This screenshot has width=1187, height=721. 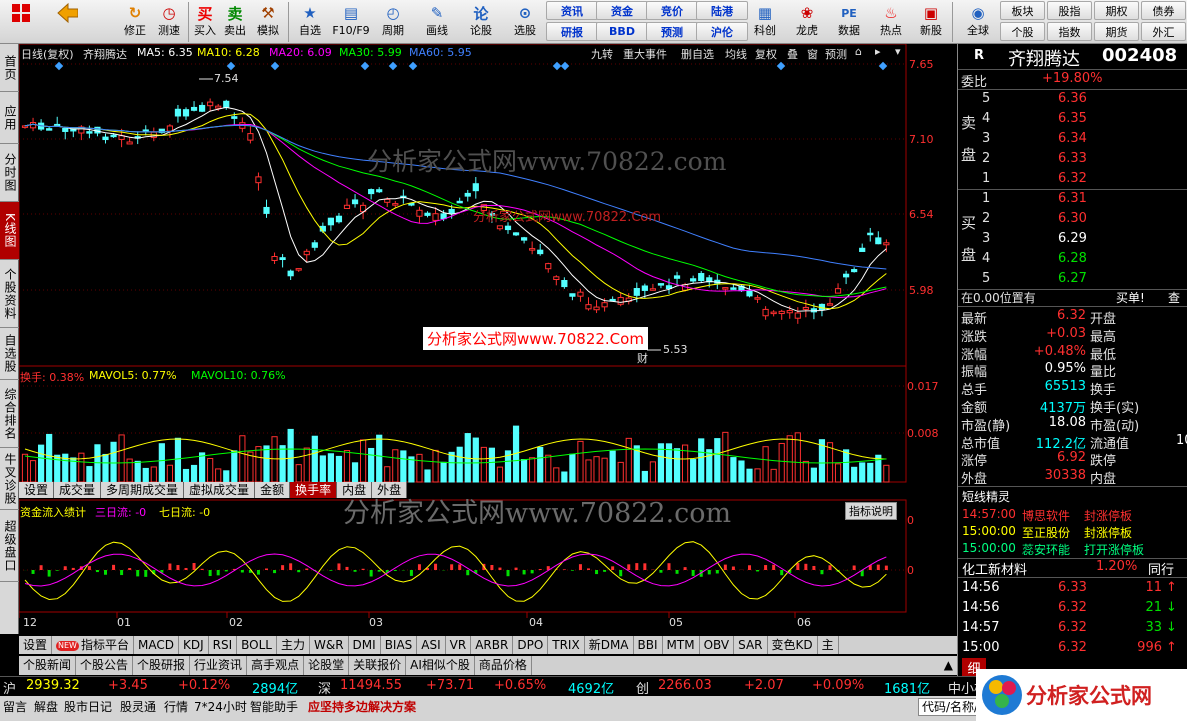 I want to click on news-tab-forum: 论股堂, so click(x=327, y=665).